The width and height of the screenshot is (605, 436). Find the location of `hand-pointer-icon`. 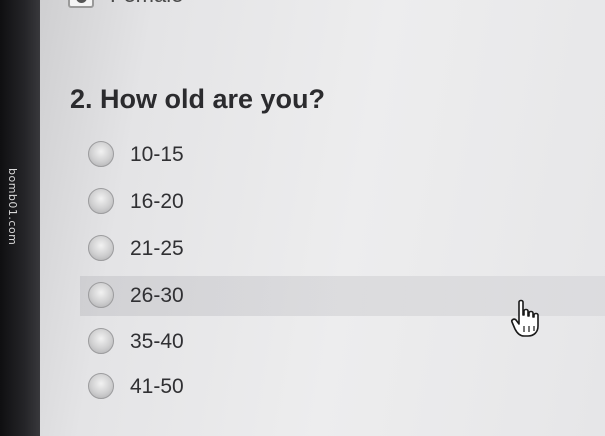

hand-pointer-icon is located at coordinates (525, 318).